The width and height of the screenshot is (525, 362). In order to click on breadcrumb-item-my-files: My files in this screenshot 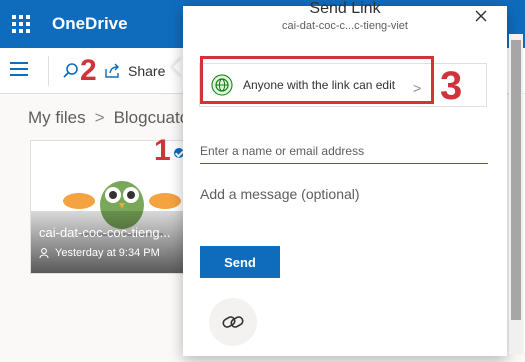, I will do `click(57, 117)`.